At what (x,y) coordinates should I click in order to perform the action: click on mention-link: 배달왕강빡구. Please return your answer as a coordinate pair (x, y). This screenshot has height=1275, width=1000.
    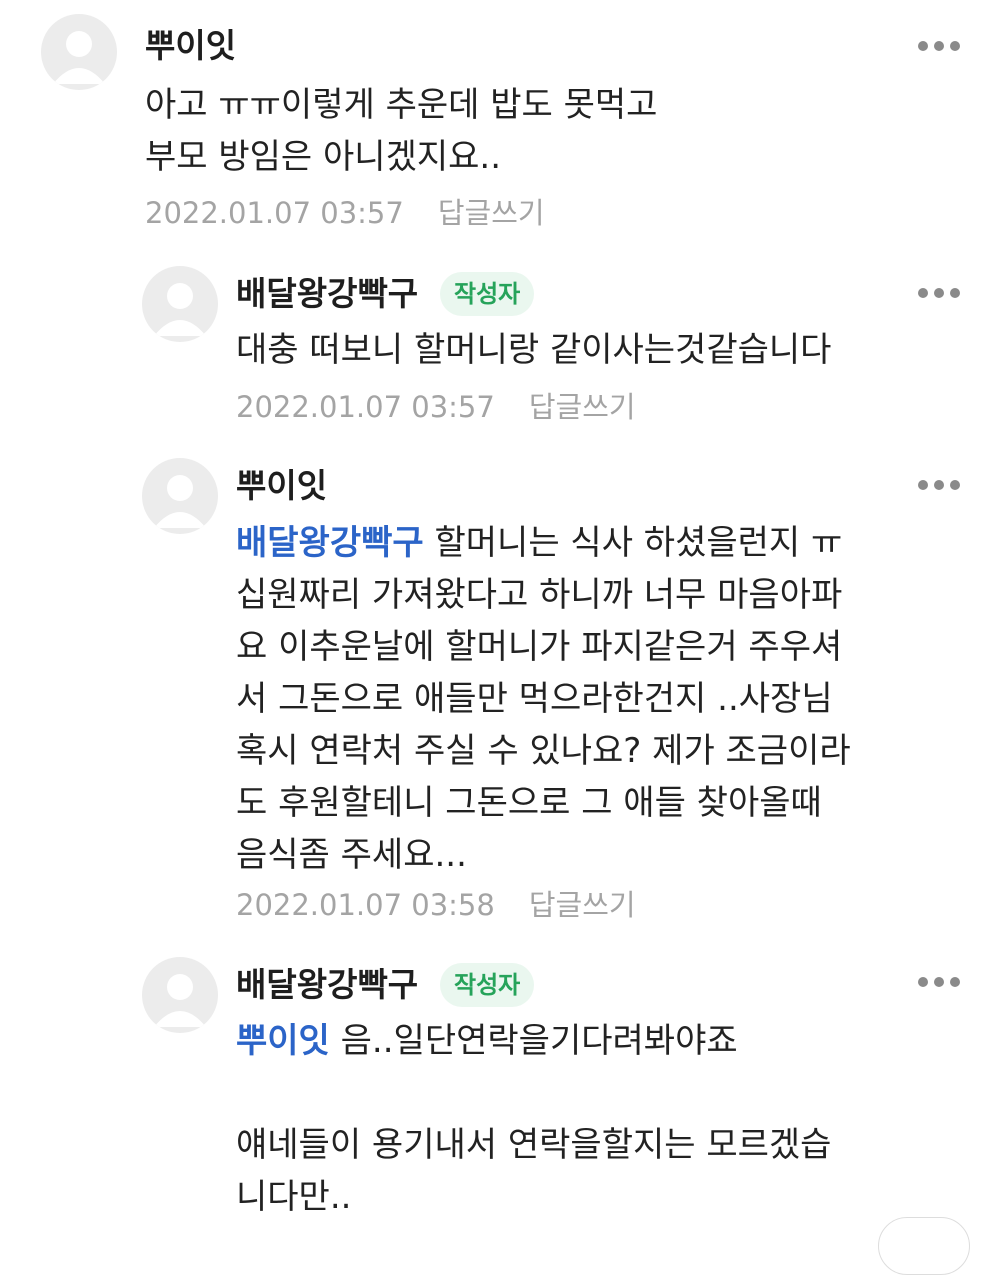
    Looking at the image, I should click on (330, 543).